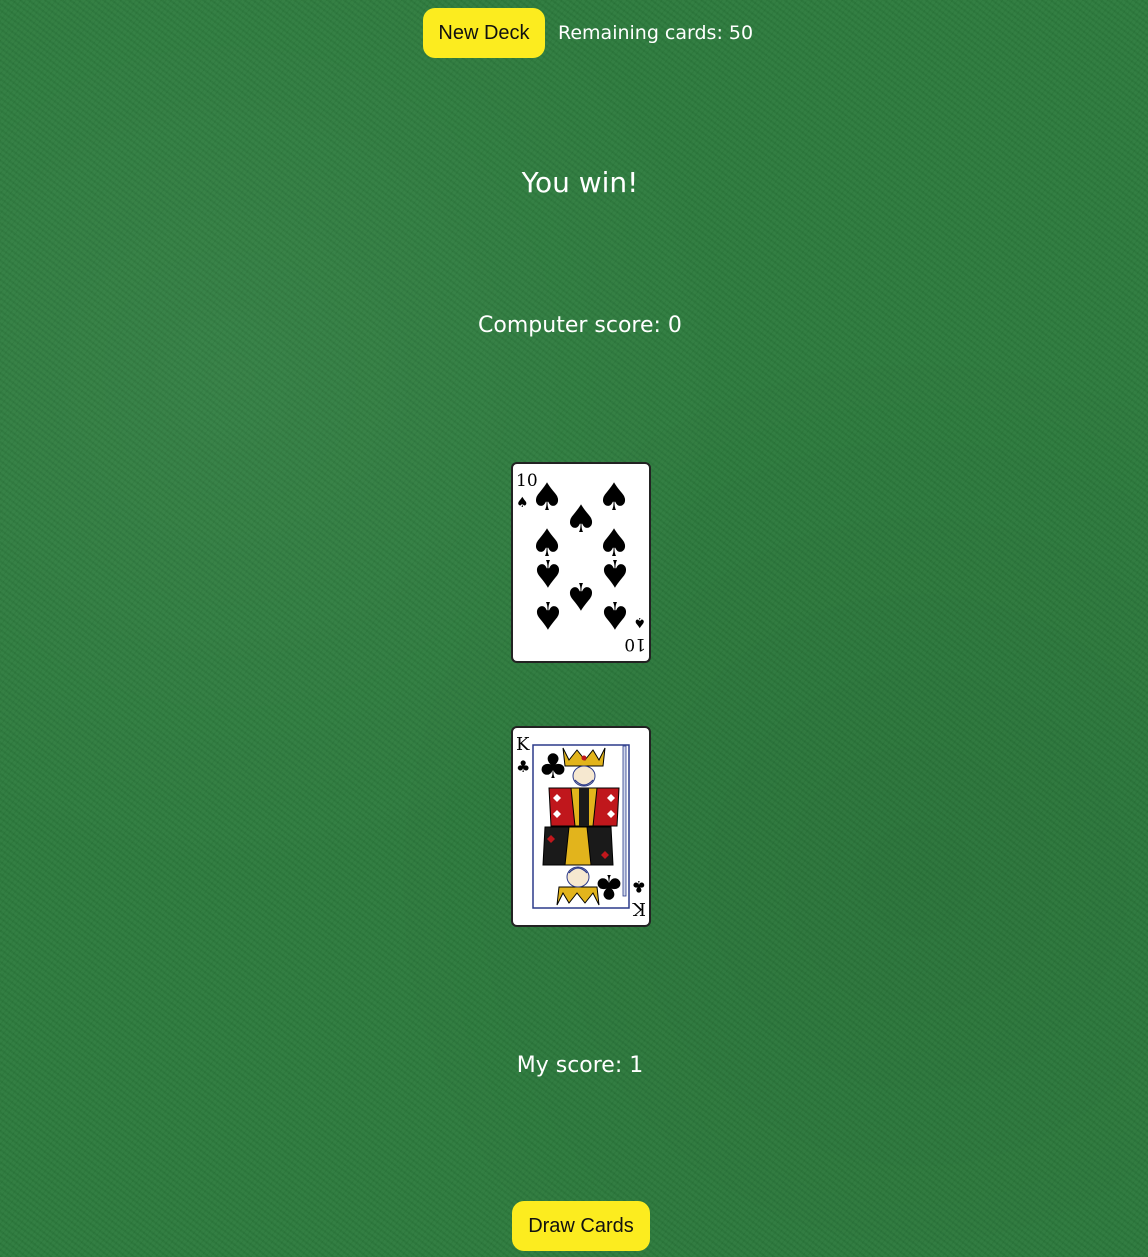 The width and height of the screenshot is (1148, 1257). What do you see at coordinates (523, 766) in the screenshot?
I see `card-suit-small-top: ♣` at bounding box center [523, 766].